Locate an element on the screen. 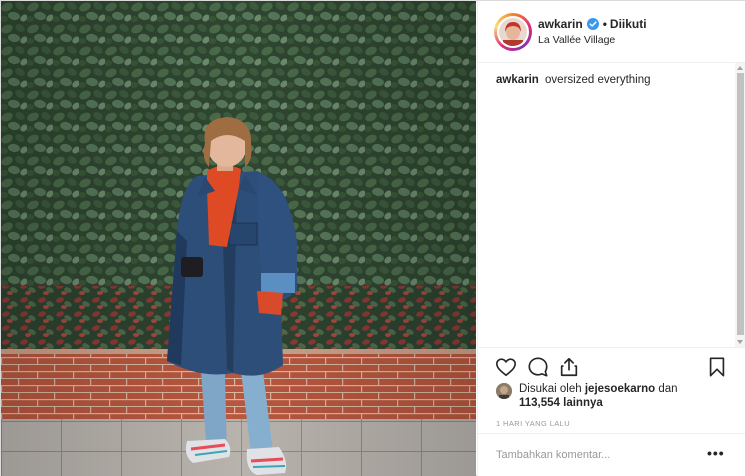 This screenshot has width=745, height=476. comments-scrollbar is located at coordinates (740, 205).